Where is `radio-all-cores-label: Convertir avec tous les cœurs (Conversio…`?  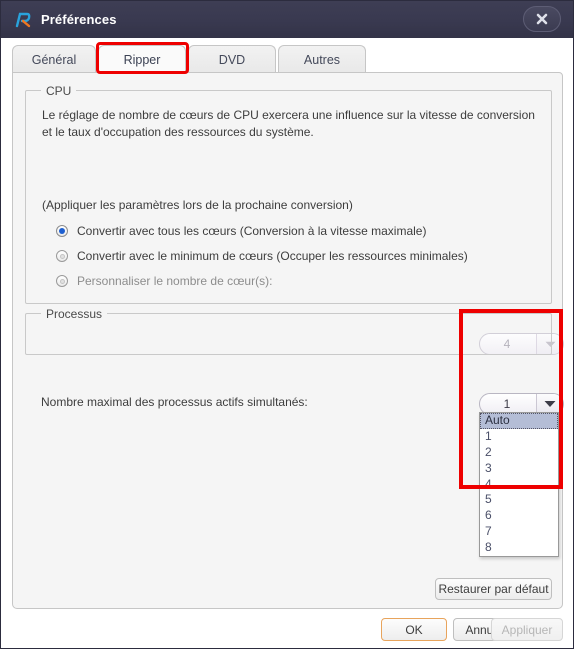
radio-all-cores-label: Convertir avec tous les cœurs (Conversio… is located at coordinates (252, 231).